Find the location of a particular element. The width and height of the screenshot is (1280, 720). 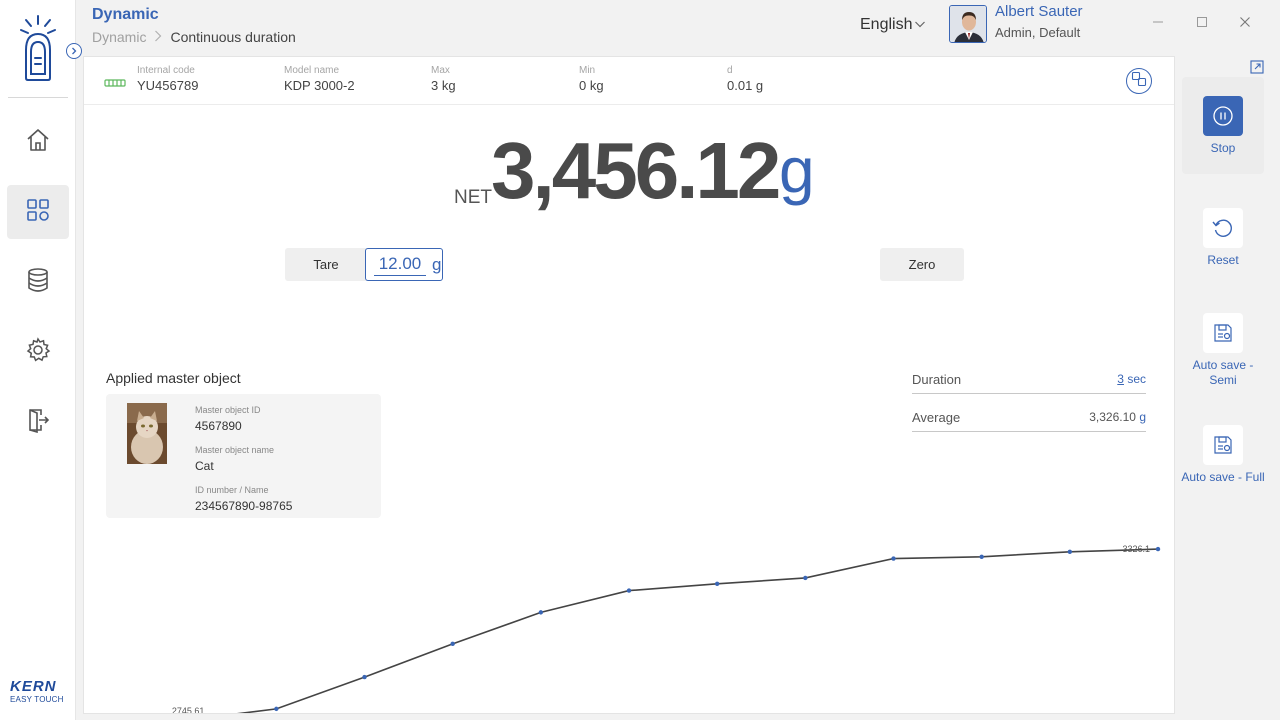

id-number-value: 234567890-98765 is located at coordinates (244, 506).